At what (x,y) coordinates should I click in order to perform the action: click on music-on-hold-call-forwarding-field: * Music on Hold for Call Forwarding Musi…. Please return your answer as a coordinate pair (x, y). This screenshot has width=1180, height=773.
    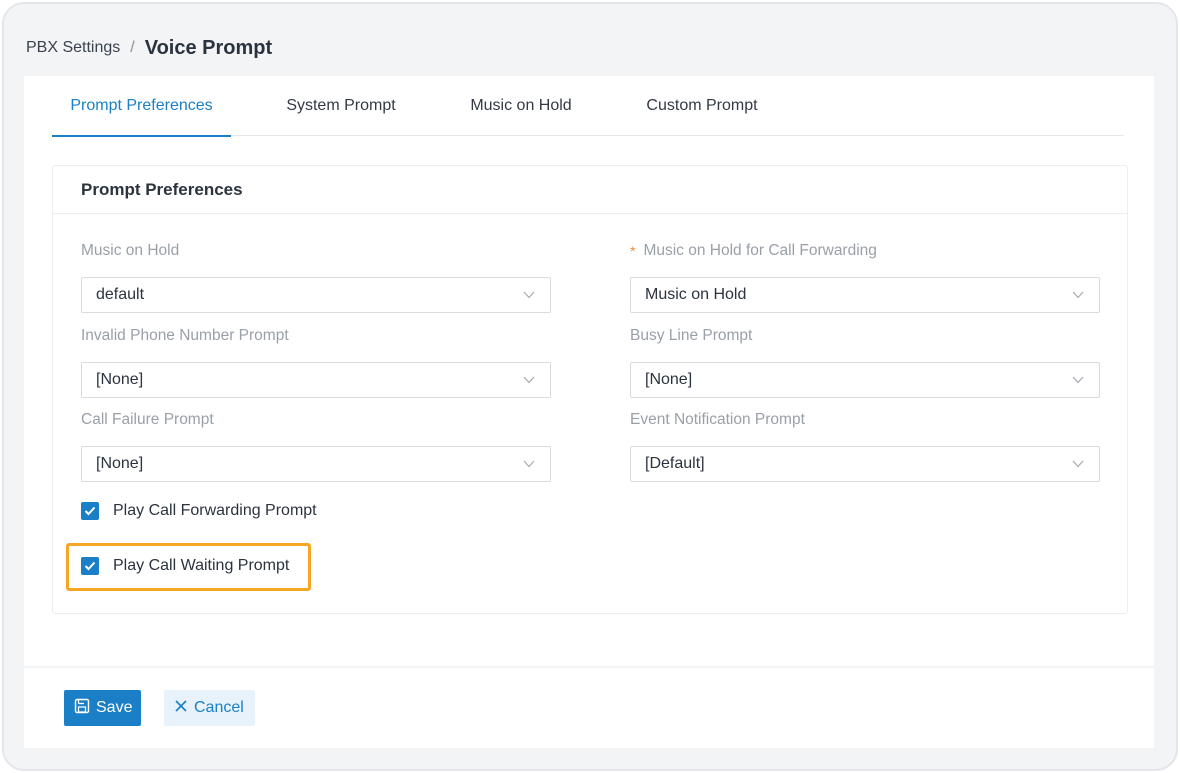
    Looking at the image, I should click on (865, 277).